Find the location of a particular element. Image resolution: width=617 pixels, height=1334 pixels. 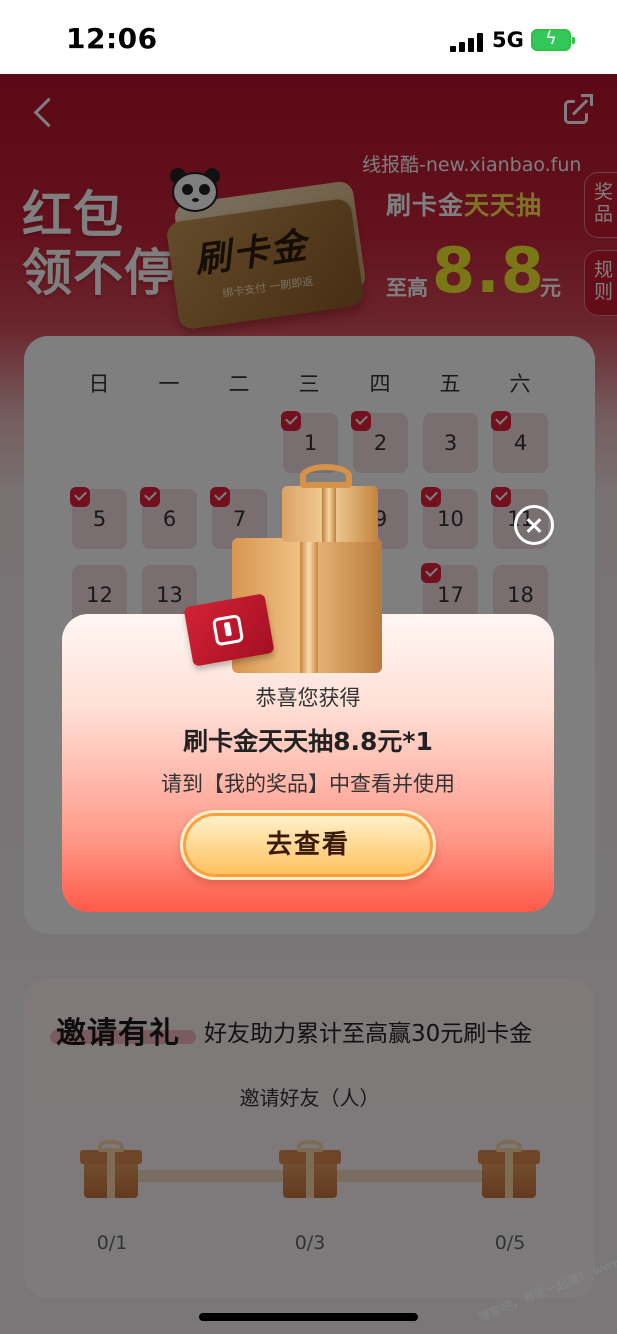

home-indicator is located at coordinates (308, 1317).